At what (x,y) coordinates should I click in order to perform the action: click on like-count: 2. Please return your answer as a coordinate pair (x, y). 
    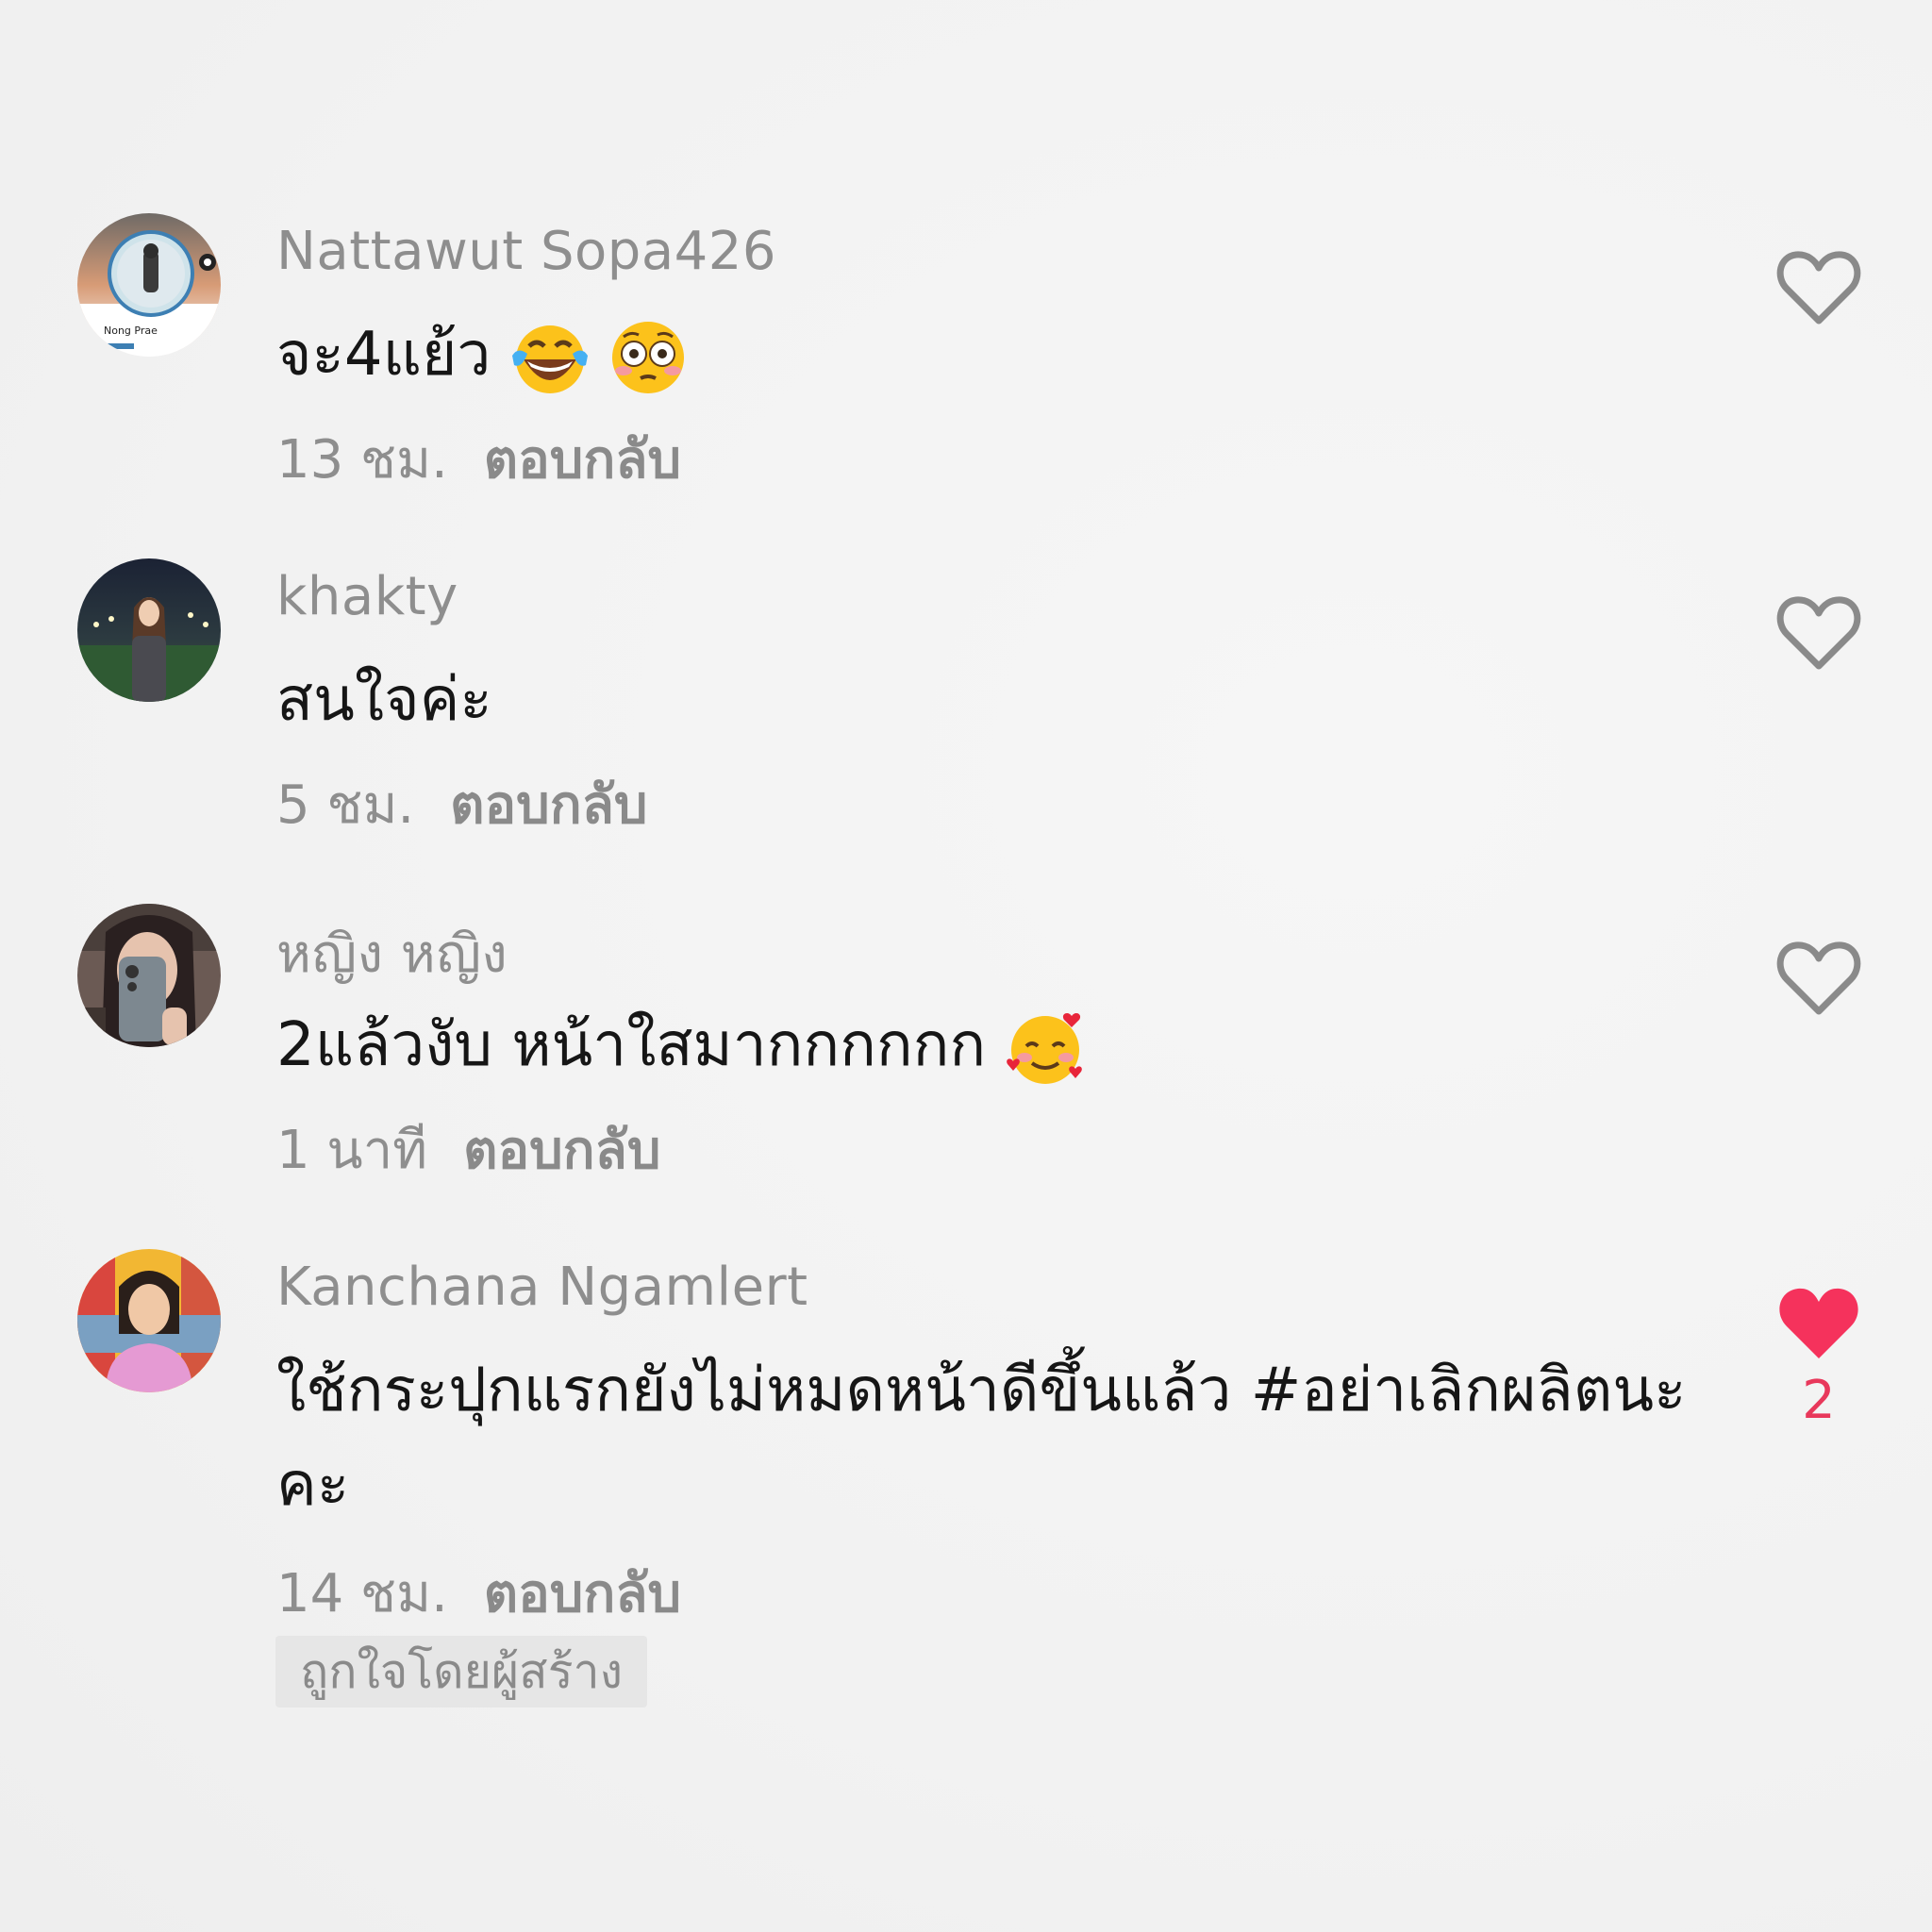
    Looking at the image, I should click on (1819, 1400).